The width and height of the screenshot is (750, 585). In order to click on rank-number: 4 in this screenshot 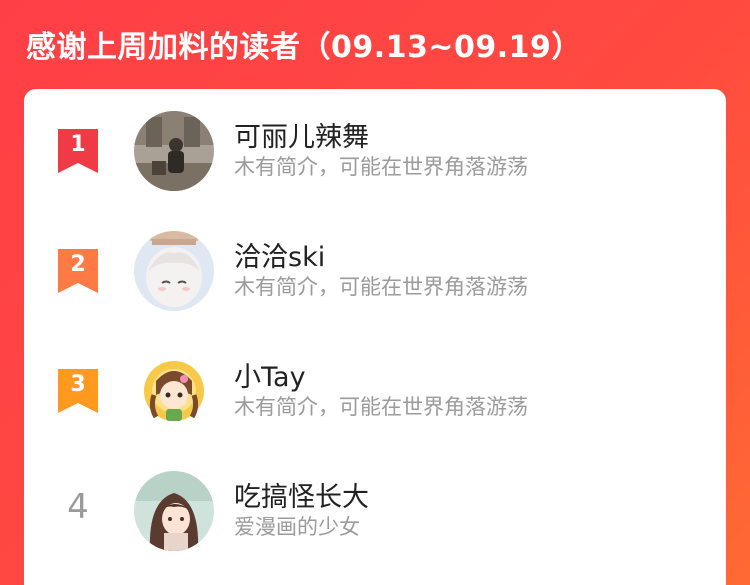, I will do `click(78, 507)`.